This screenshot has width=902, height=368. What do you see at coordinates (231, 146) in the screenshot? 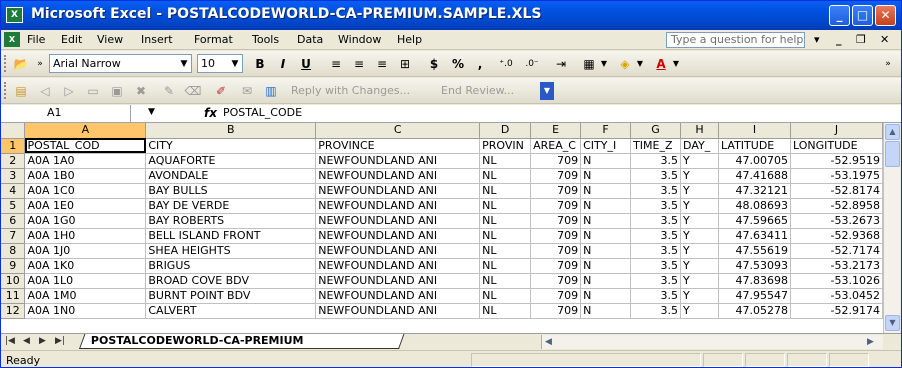
I see `cell: CITY` at bounding box center [231, 146].